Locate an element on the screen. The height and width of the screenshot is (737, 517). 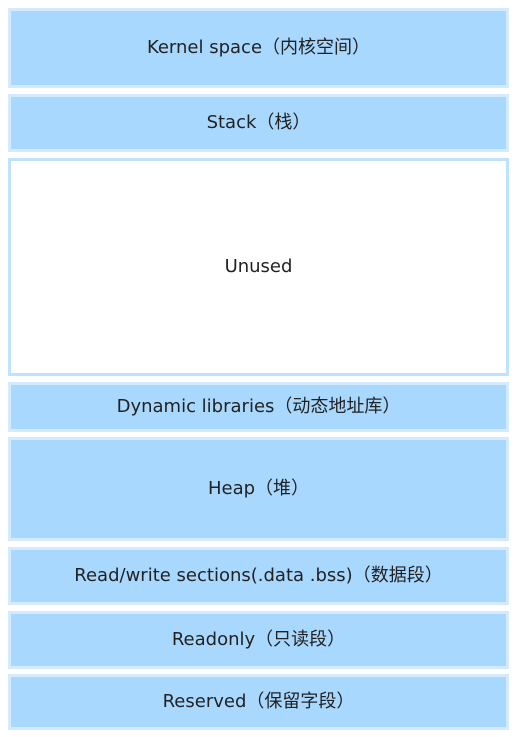
reserved-label: Reserved（保留字段） is located at coordinates (258, 701).